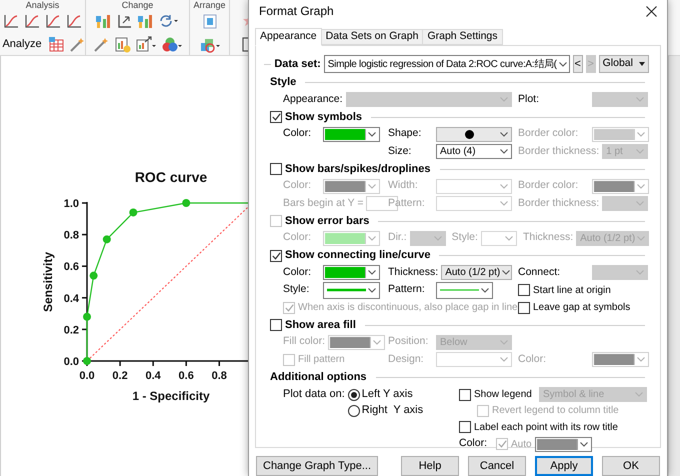  I want to click on ribbon-group-label: Analysis, so click(43, 5).